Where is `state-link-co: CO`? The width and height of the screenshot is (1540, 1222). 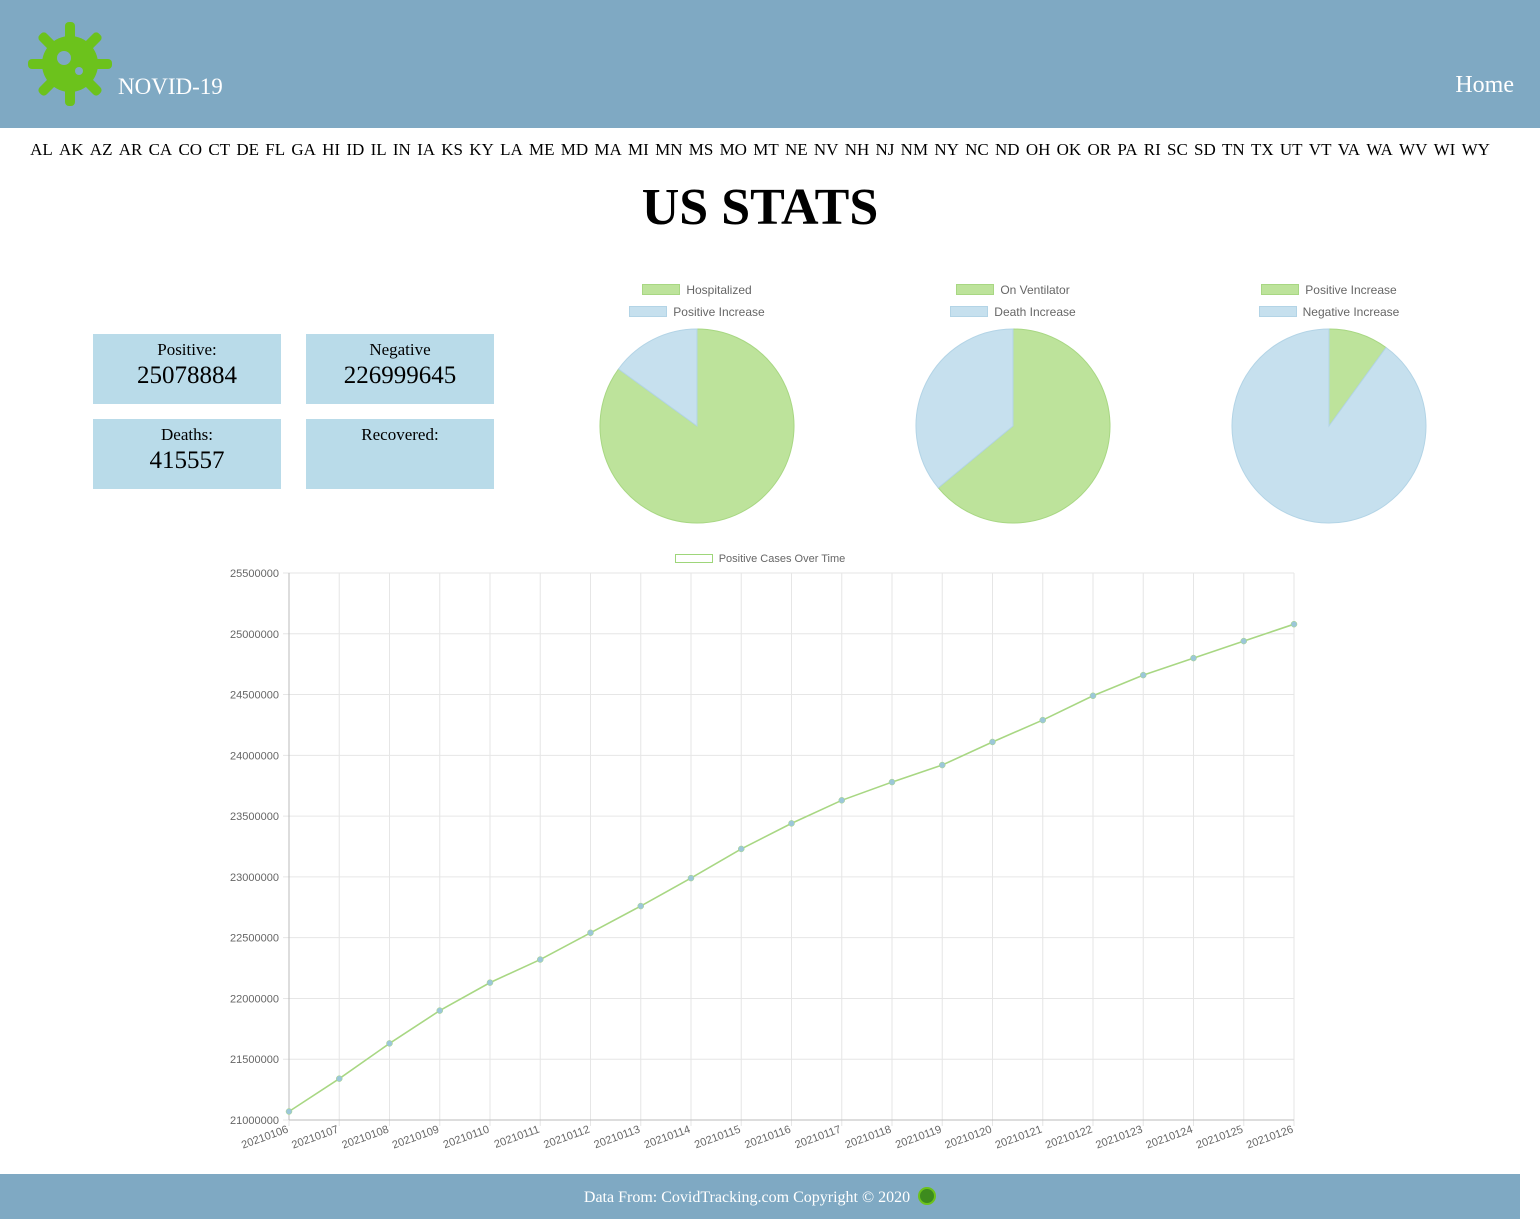 state-link-co: CO is located at coordinates (190, 149).